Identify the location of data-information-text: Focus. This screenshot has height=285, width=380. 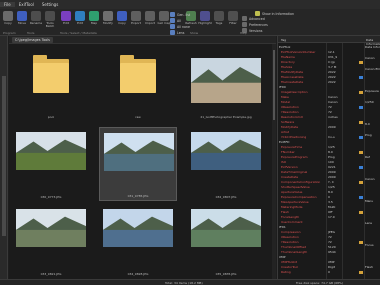
(369, 245).